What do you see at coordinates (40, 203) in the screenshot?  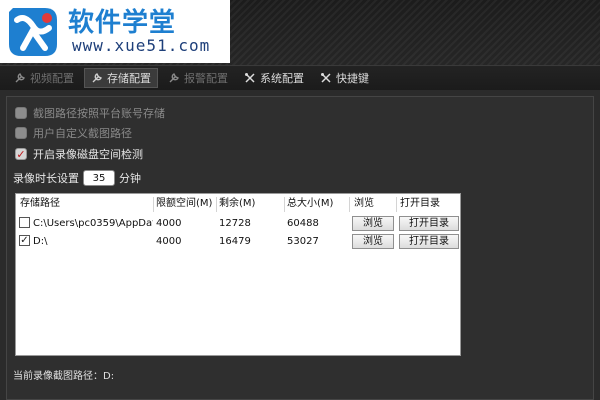 I see `col-header-path: 存储路径` at bounding box center [40, 203].